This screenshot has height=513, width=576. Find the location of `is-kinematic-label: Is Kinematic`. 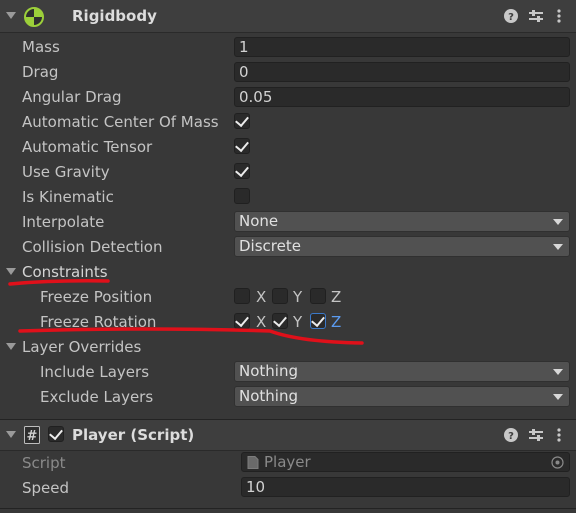

is-kinematic-label: Is Kinematic is located at coordinates (68, 197).